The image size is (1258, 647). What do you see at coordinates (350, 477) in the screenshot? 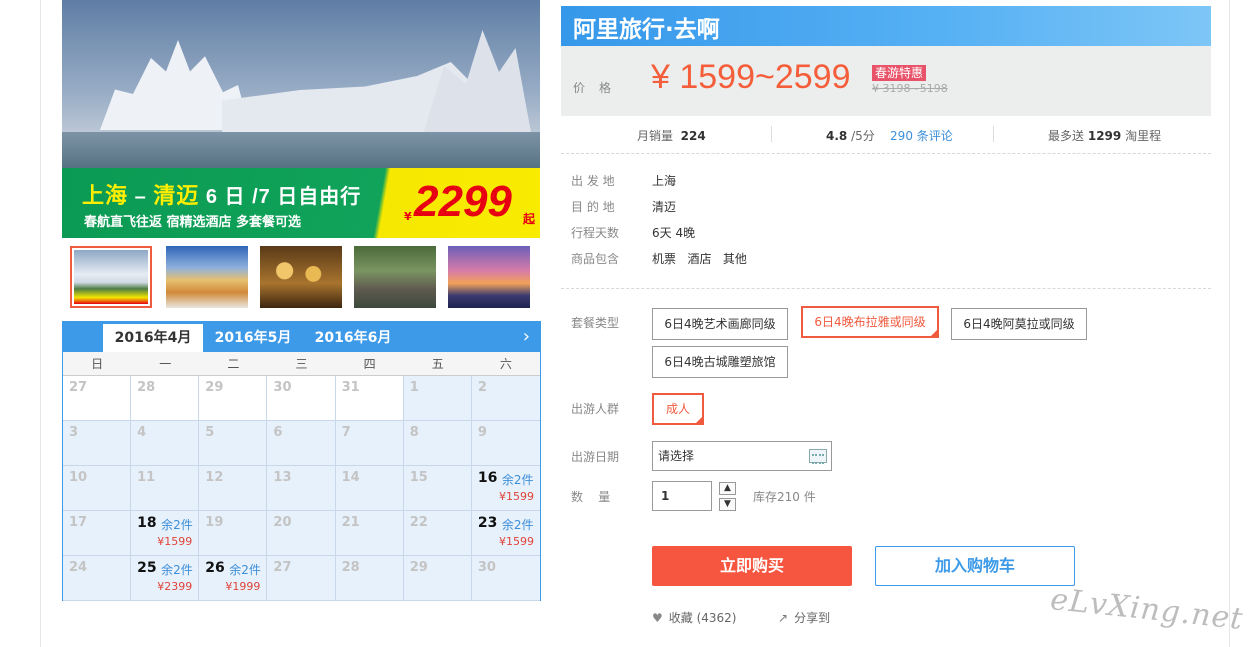
I see `day-number: 14` at bounding box center [350, 477].